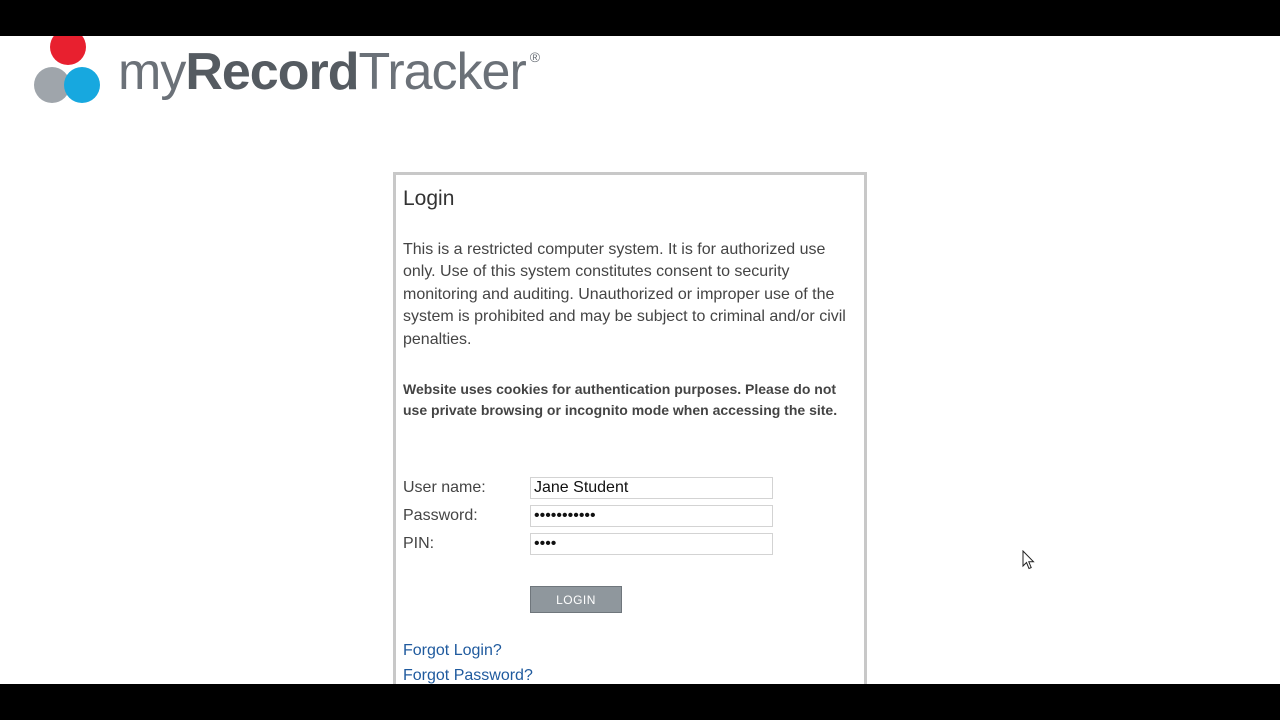 The image size is (1280, 720). Describe the element at coordinates (419, 543) in the screenshot. I see `pin-label: PIN:` at that location.